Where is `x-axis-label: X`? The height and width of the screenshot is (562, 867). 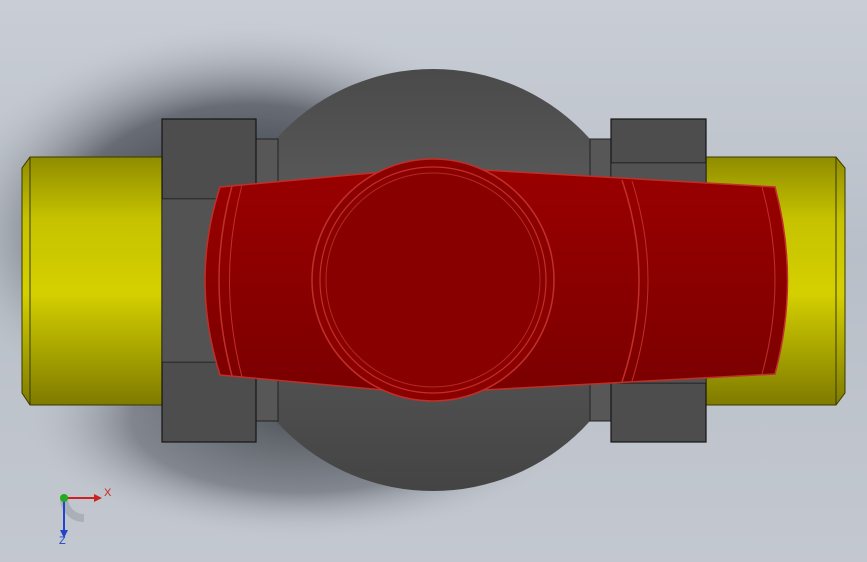 x-axis-label: X is located at coordinates (108, 493).